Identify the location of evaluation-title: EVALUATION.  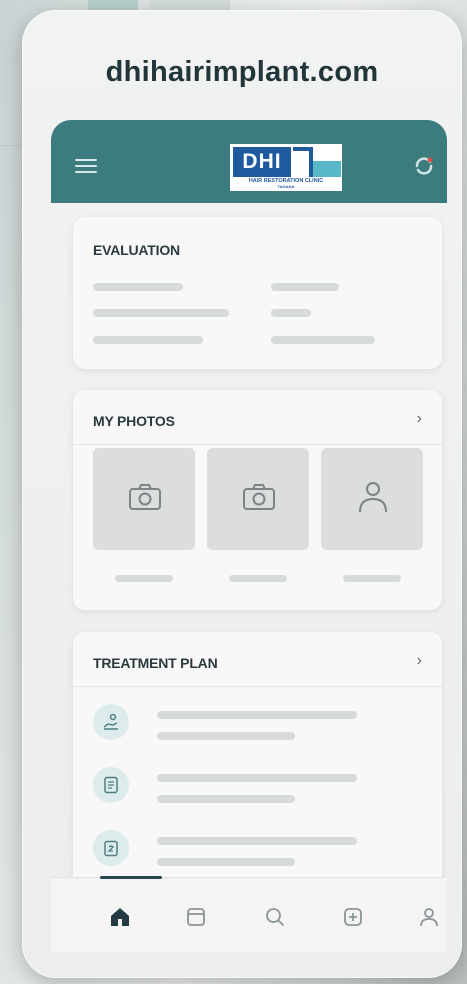
(136, 250).